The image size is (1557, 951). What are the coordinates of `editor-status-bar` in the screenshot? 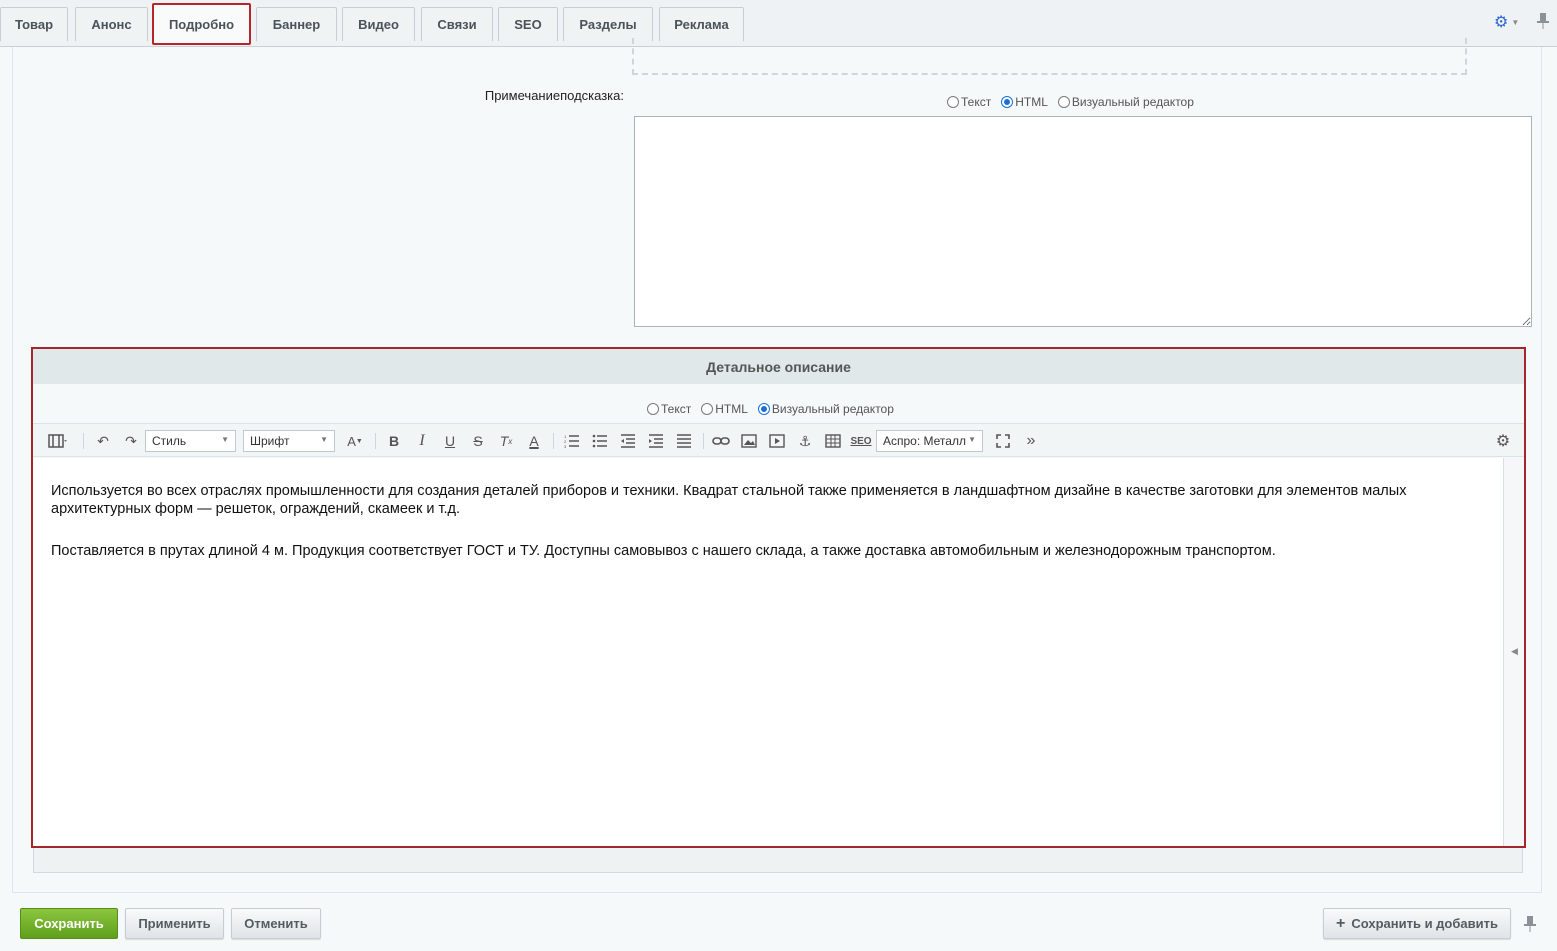 It's located at (778, 860).